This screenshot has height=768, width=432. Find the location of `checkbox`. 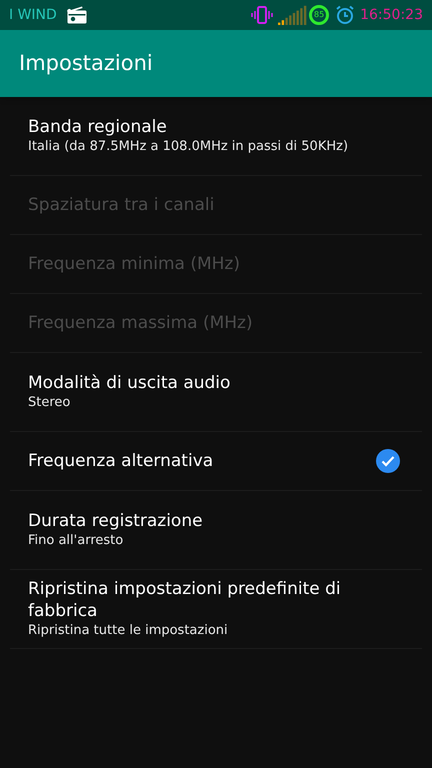

checkbox is located at coordinates (388, 461).